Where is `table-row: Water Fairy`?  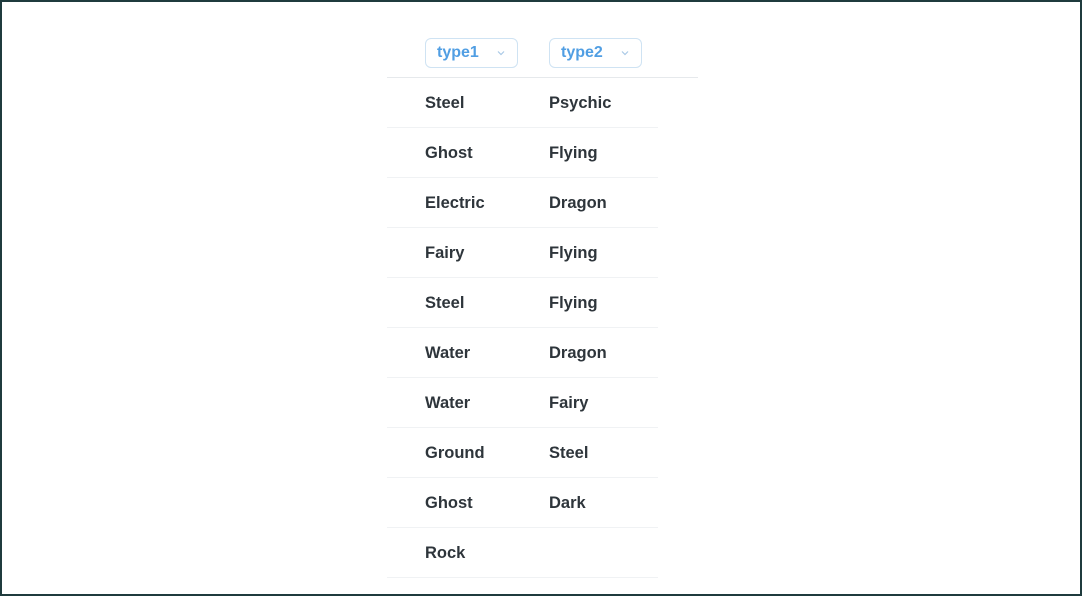 table-row: Water Fairy is located at coordinates (522, 403).